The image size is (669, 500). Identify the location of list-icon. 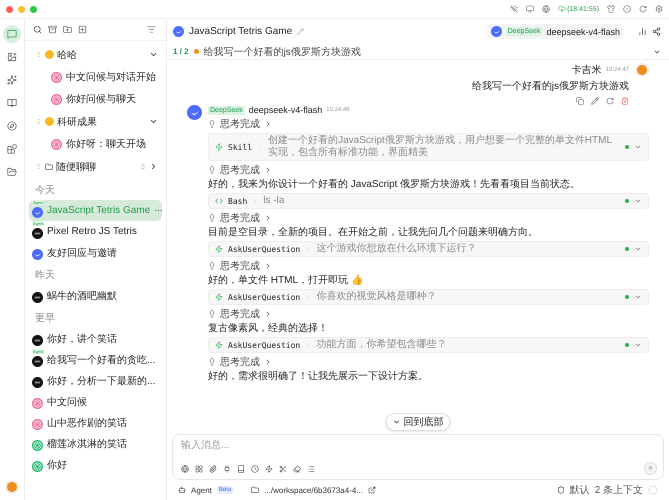
(311, 468).